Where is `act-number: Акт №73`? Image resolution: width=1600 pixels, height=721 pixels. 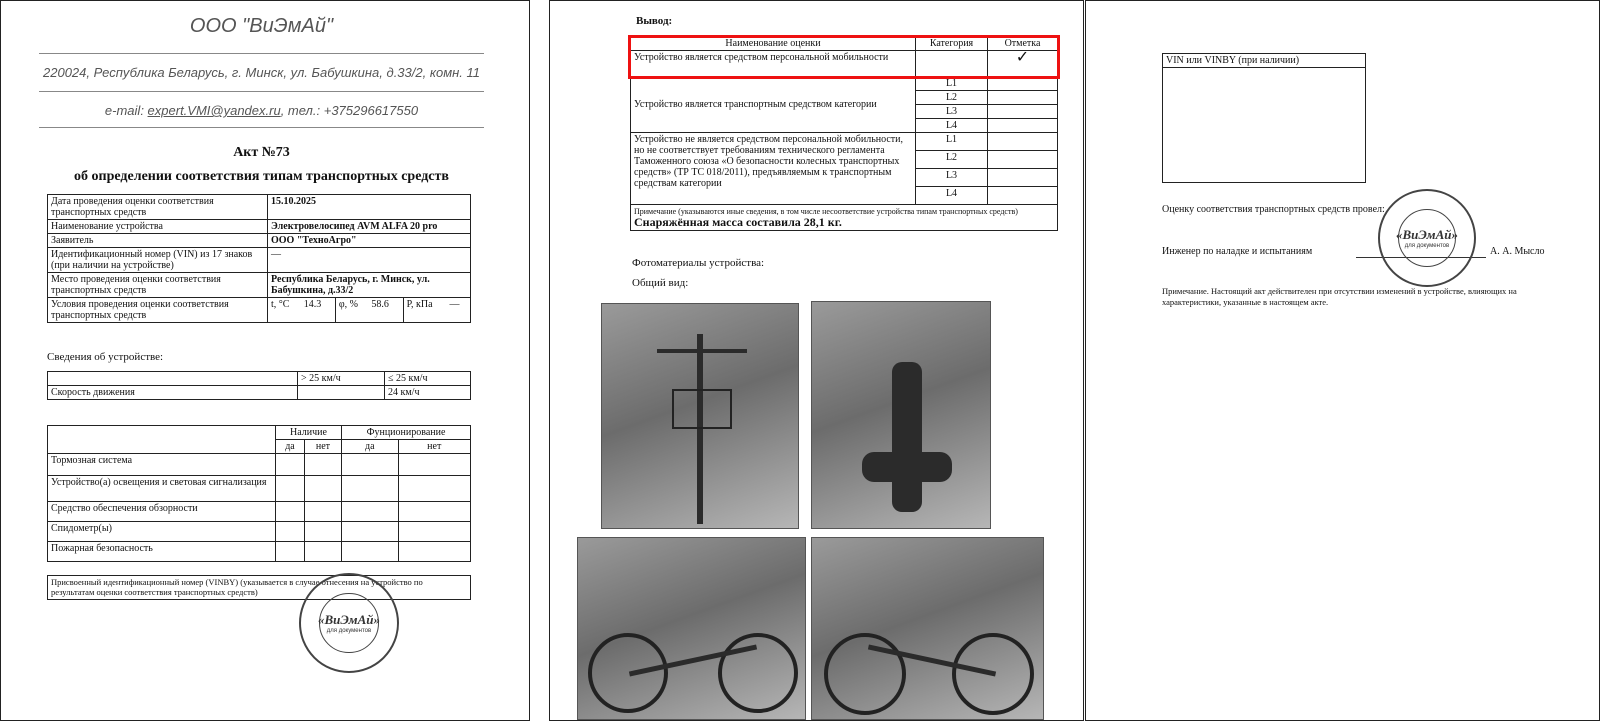 act-number: Акт №73 is located at coordinates (261, 152).